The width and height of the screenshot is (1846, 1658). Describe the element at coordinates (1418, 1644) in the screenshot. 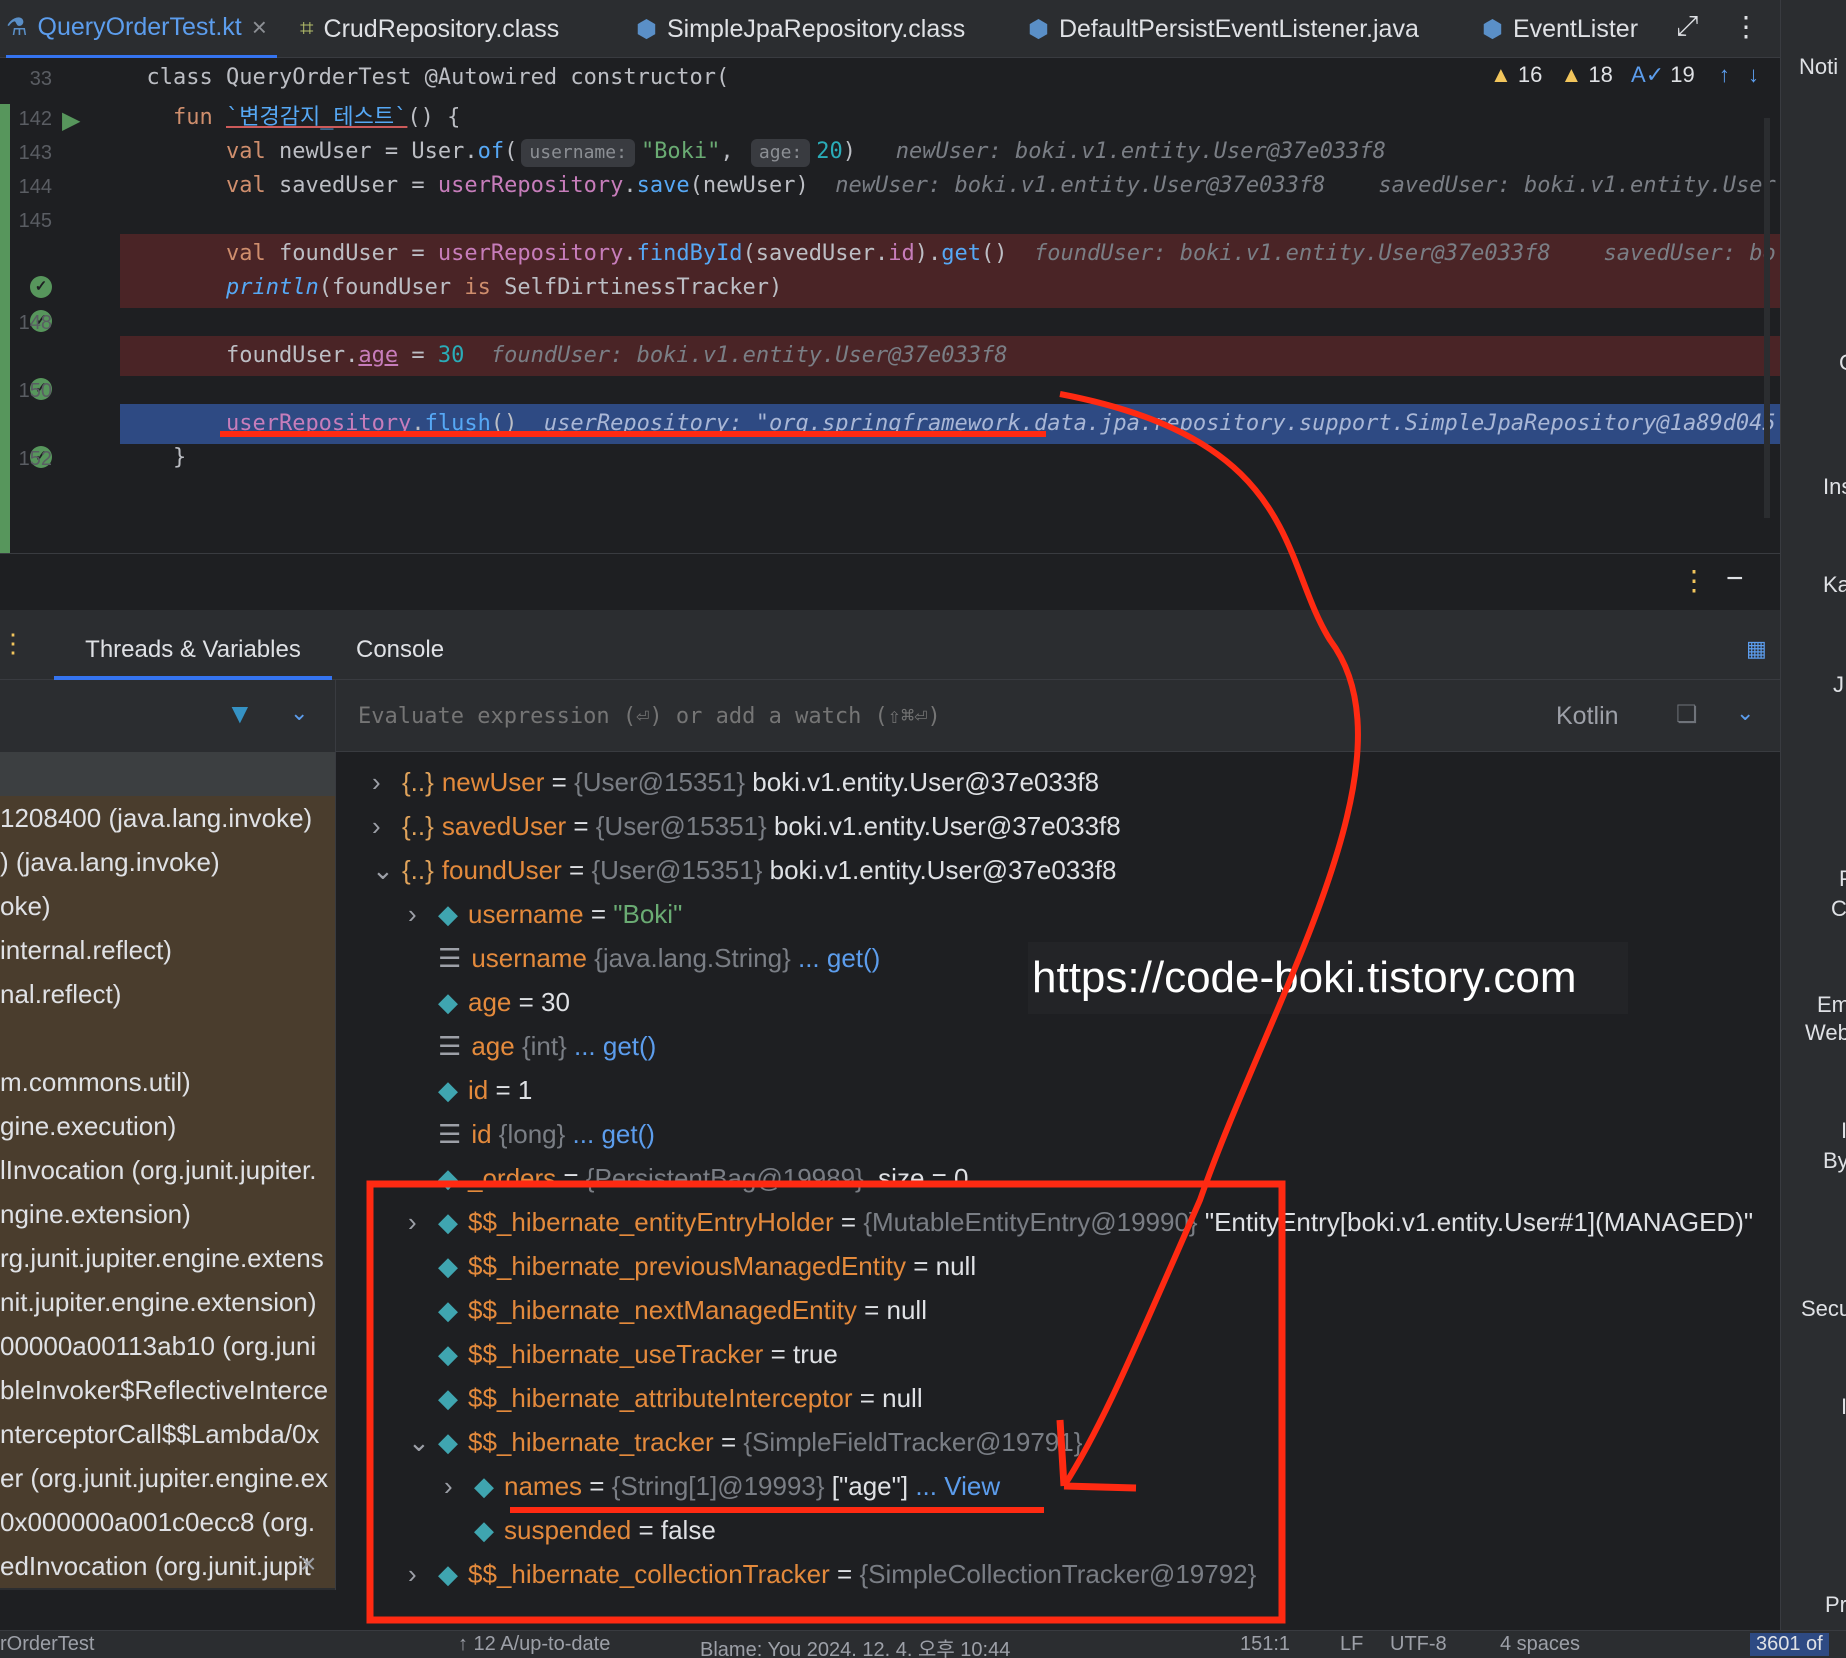

I see `status-encoding: UTF-8` at that location.